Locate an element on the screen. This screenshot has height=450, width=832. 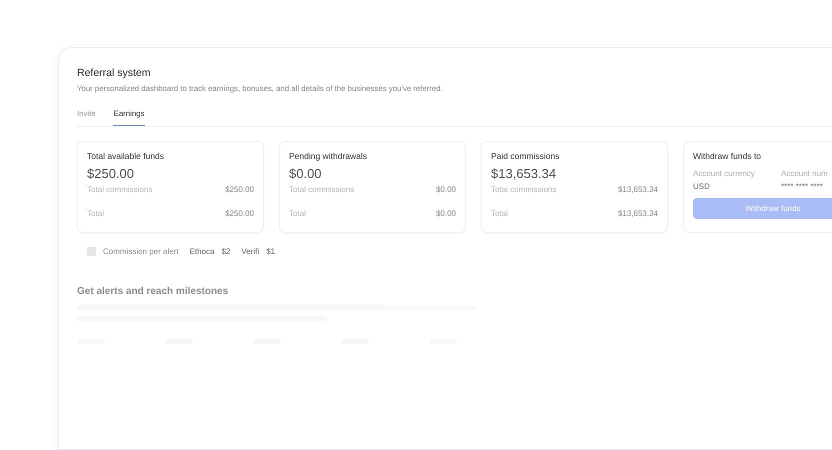
field-value: USD is located at coordinates (702, 186).